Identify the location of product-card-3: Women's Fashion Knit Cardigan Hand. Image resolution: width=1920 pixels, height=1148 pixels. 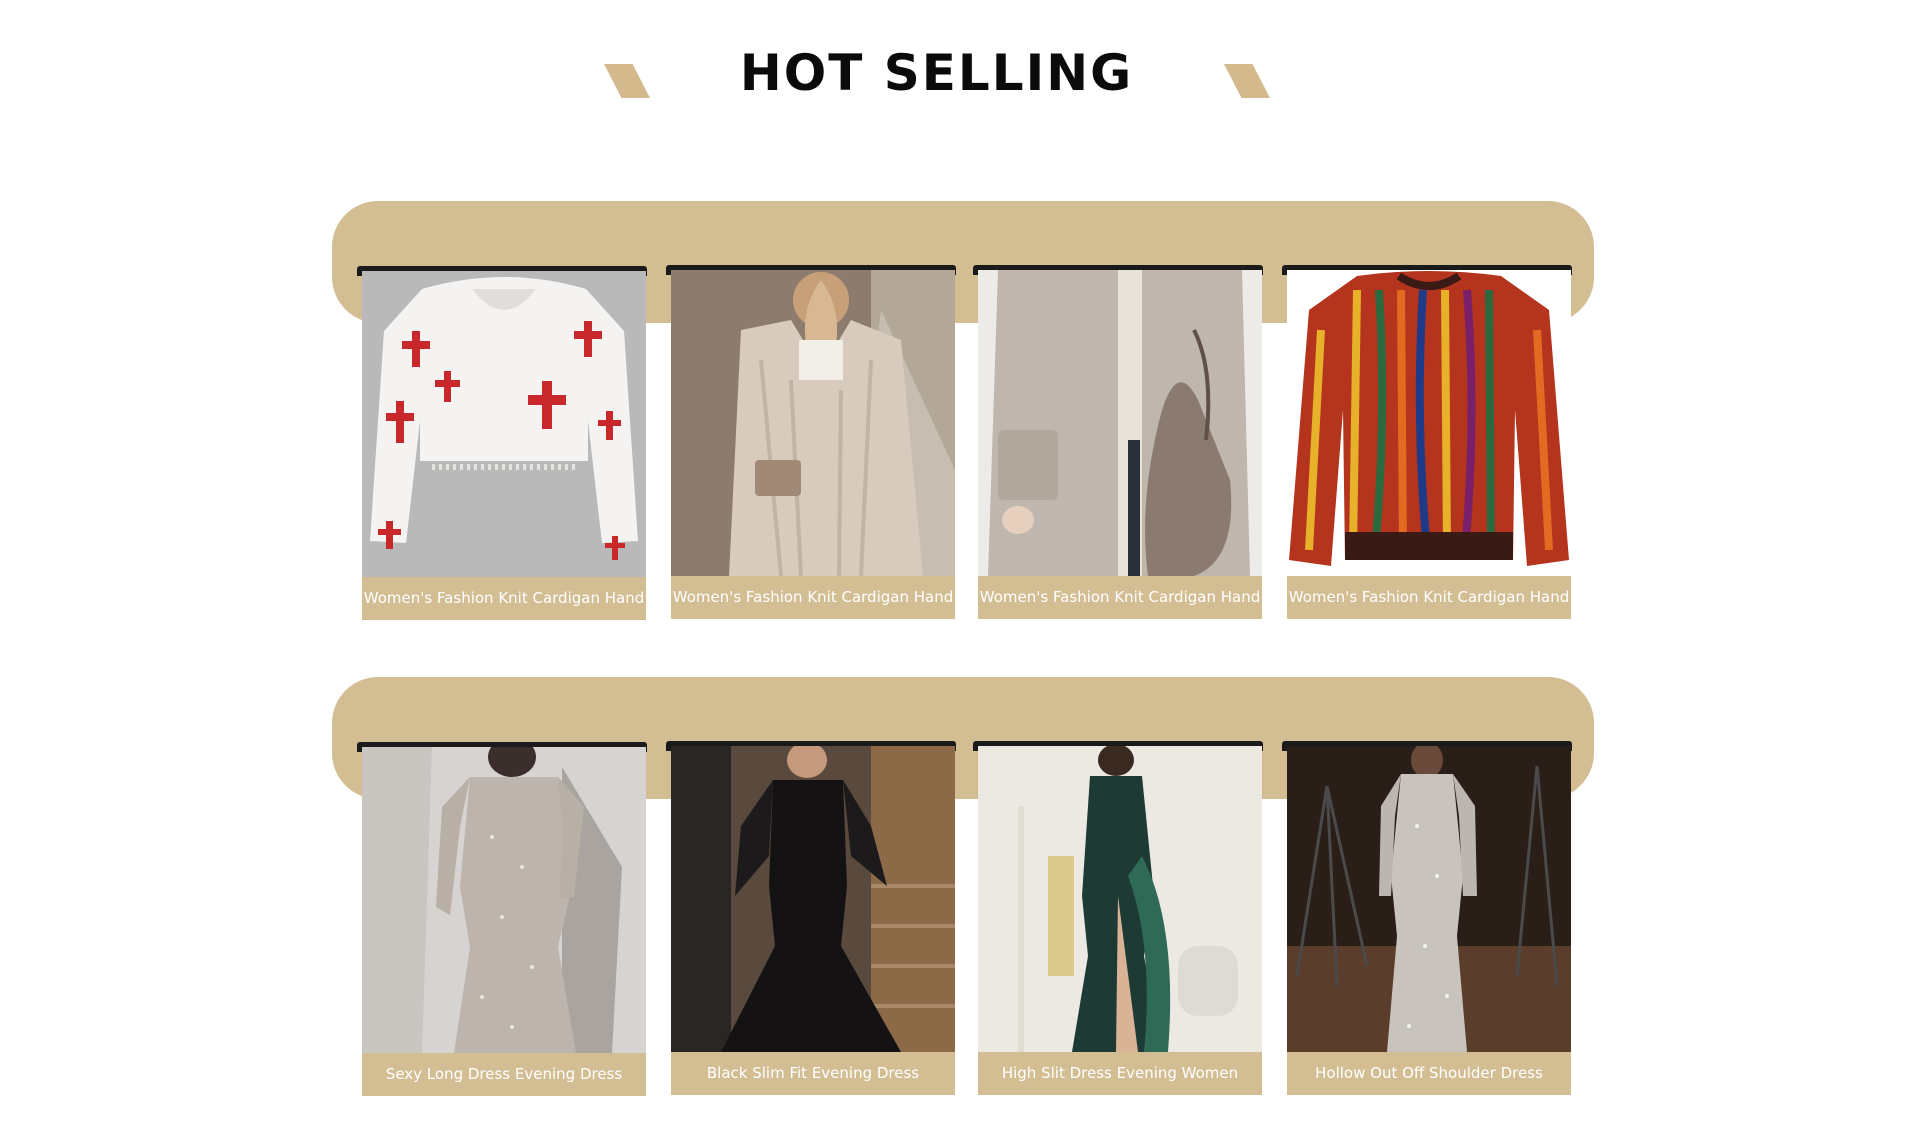
(1120, 445).